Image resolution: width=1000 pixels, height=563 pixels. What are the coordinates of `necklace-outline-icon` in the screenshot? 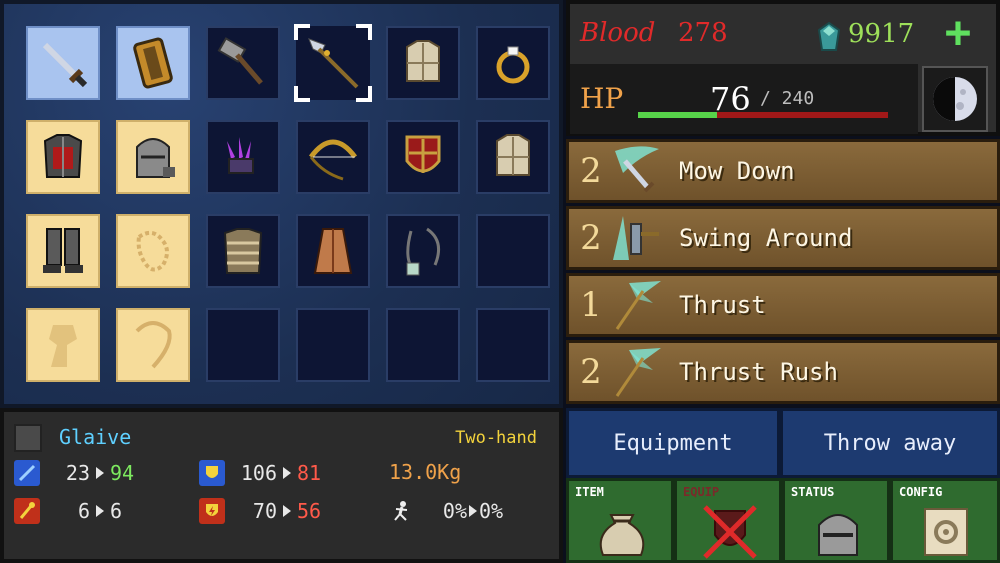 It's located at (153, 345).